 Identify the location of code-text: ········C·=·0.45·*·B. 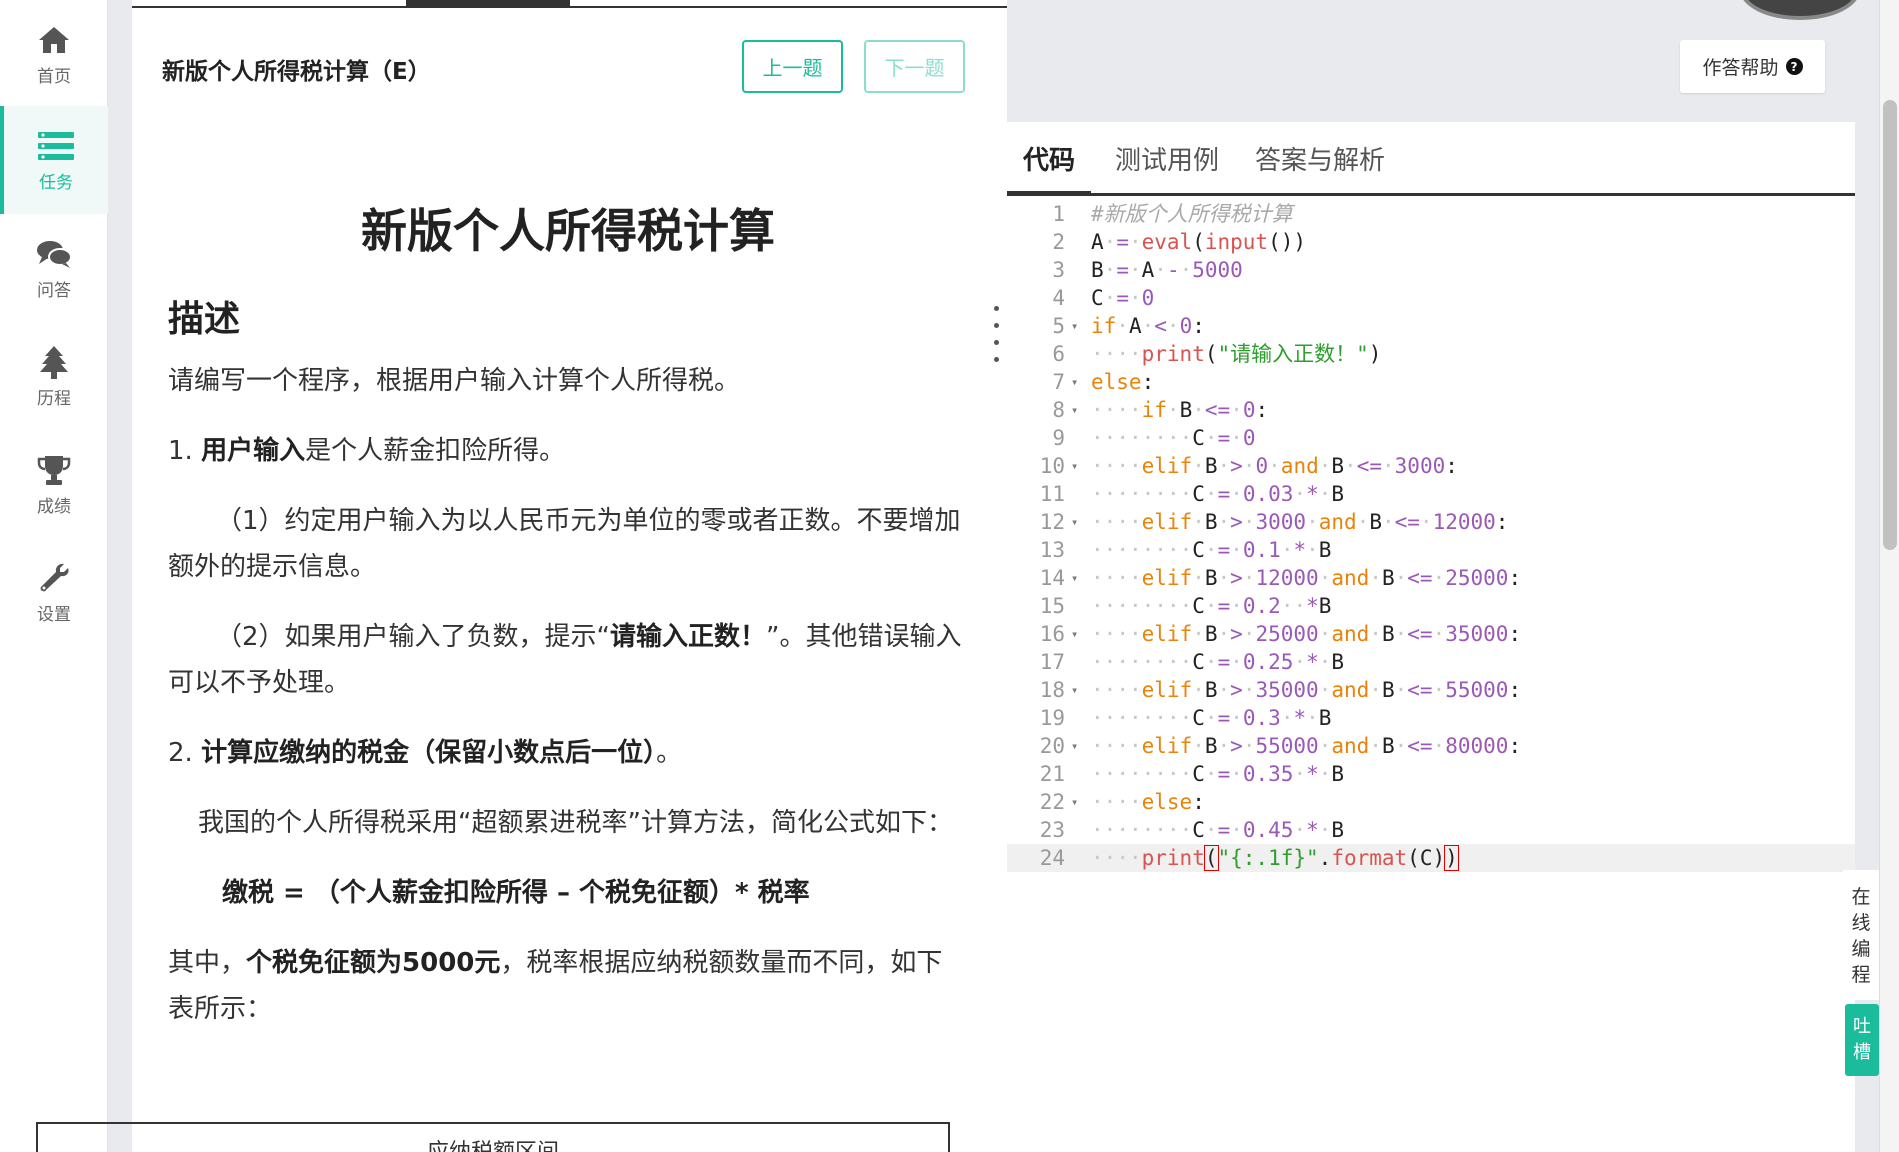
(1218, 830).